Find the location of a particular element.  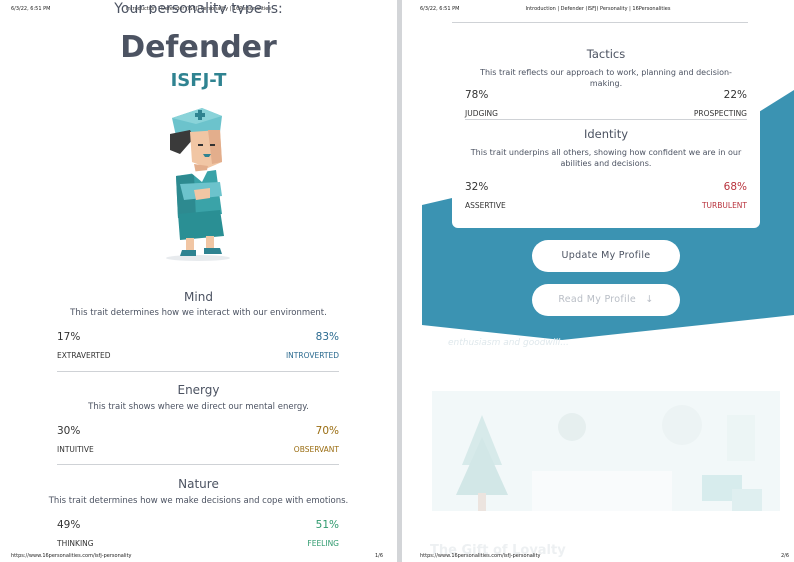

leg-left is located at coordinates (190, 245).